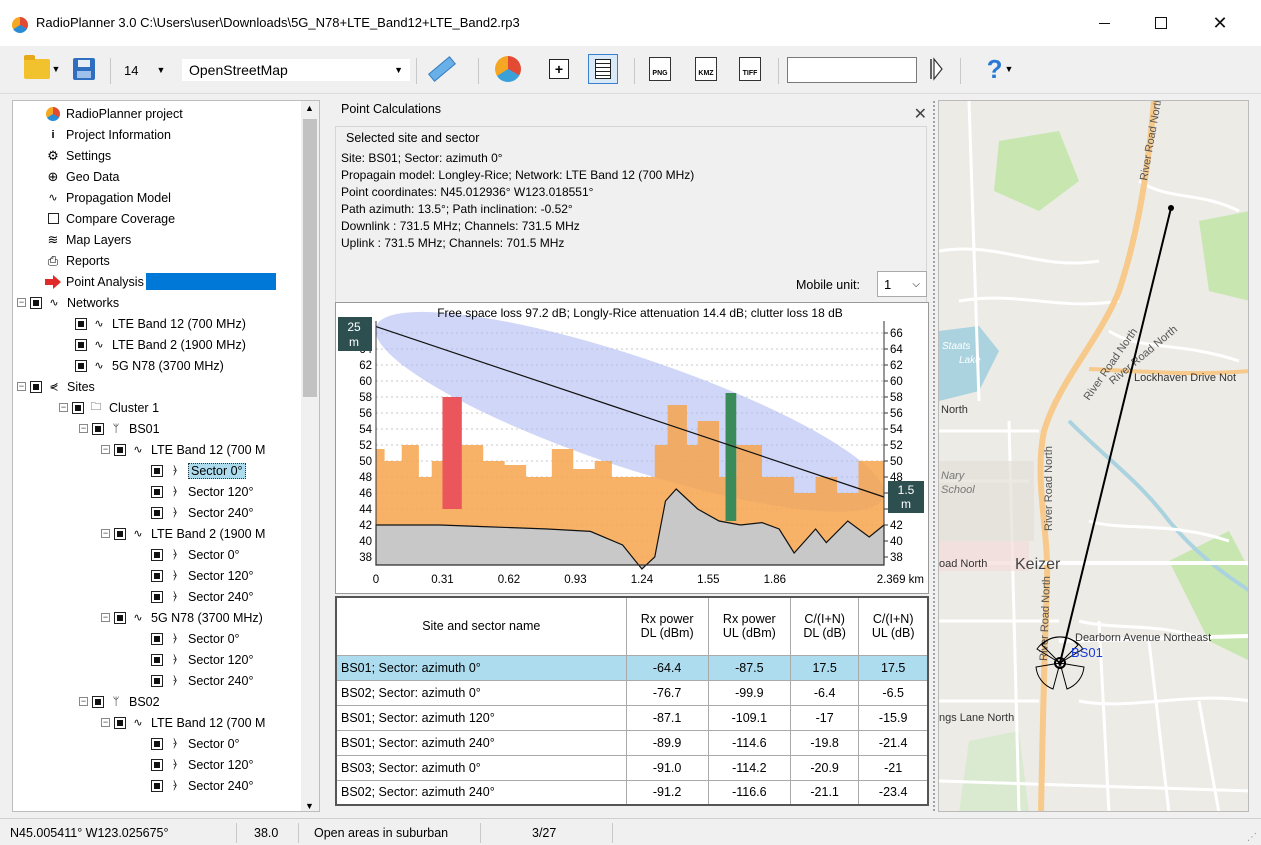  I want to click on minimize-button, so click(1104, 23).